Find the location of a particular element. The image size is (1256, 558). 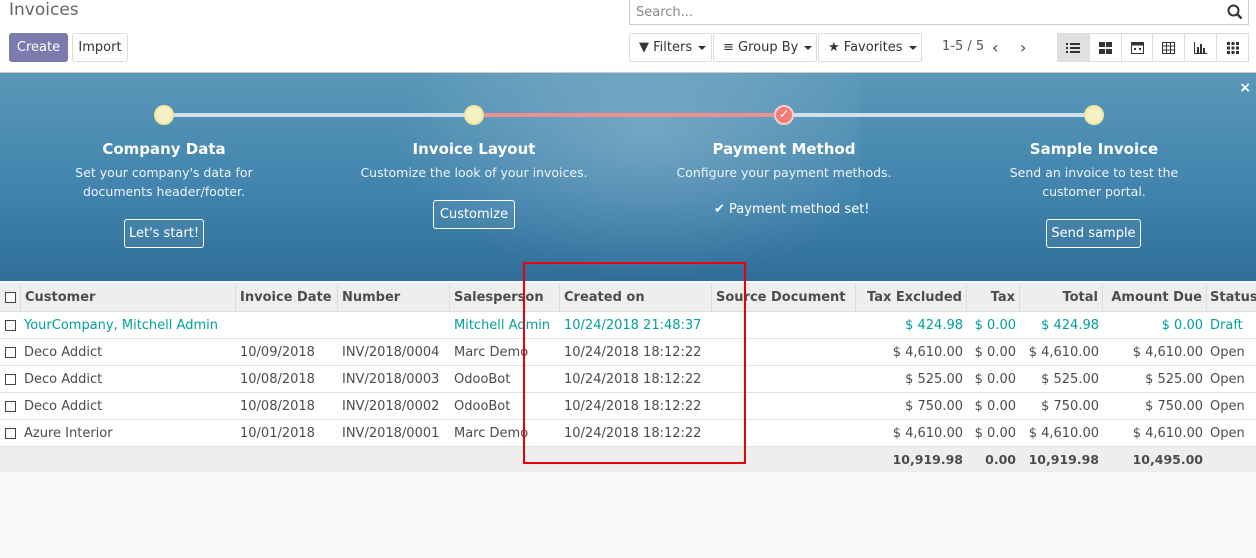

cell-customer: YourCompany, Mitchell Admin is located at coordinates (121, 325).